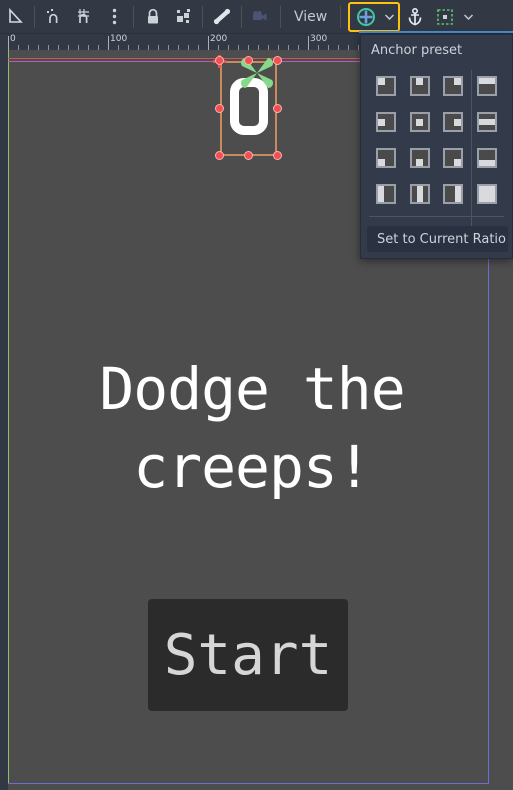 This screenshot has height=790, width=513. Describe the element at coordinates (13, 39) in the screenshot. I see `ruler-label: 0` at that location.